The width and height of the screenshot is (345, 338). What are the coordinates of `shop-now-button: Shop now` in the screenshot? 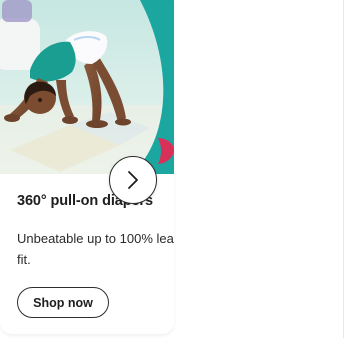 It's located at (63, 302).